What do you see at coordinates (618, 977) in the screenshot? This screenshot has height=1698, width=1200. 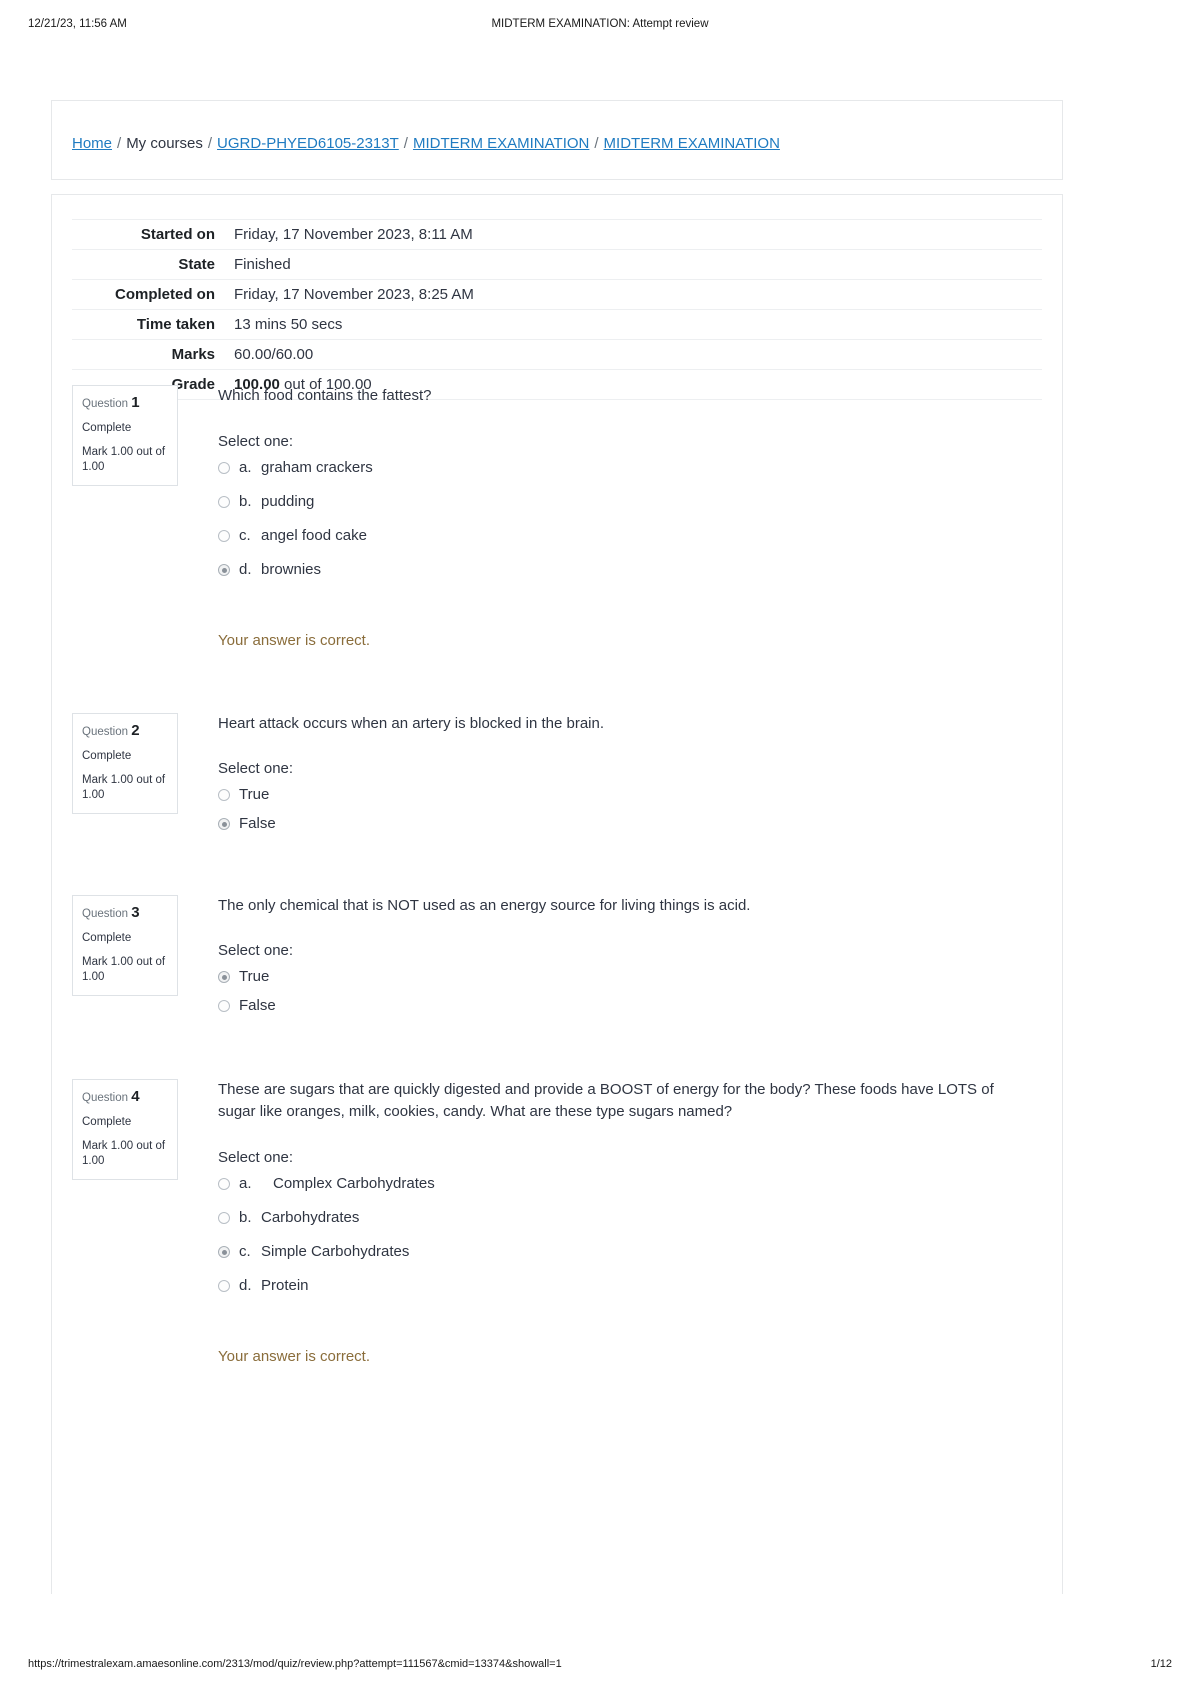 I see `answer-option-selected: True` at bounding box center [618, 977].